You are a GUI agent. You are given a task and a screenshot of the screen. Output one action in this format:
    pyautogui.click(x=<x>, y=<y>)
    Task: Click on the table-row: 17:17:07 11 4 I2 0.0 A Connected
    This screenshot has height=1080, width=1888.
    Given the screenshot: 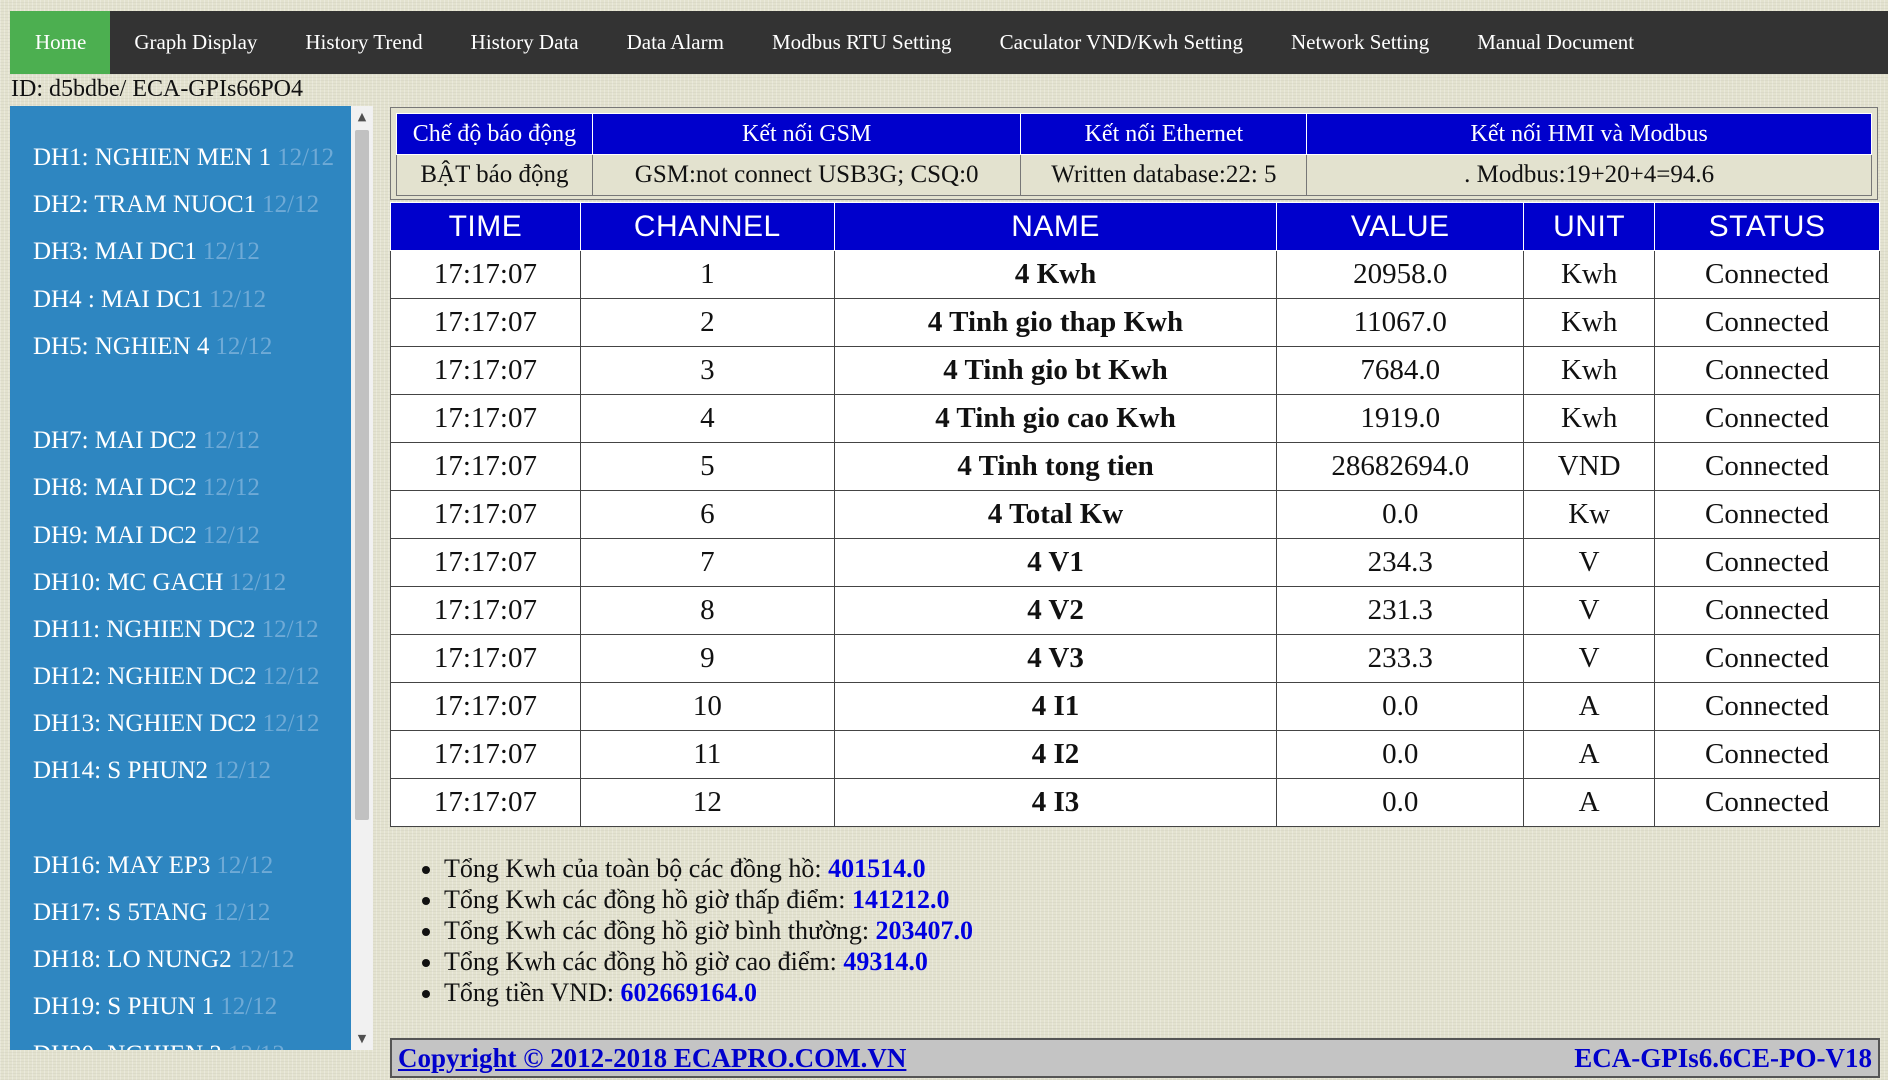 What is the action you would take?
    pyautogui.click(x=1135, y=754)
    